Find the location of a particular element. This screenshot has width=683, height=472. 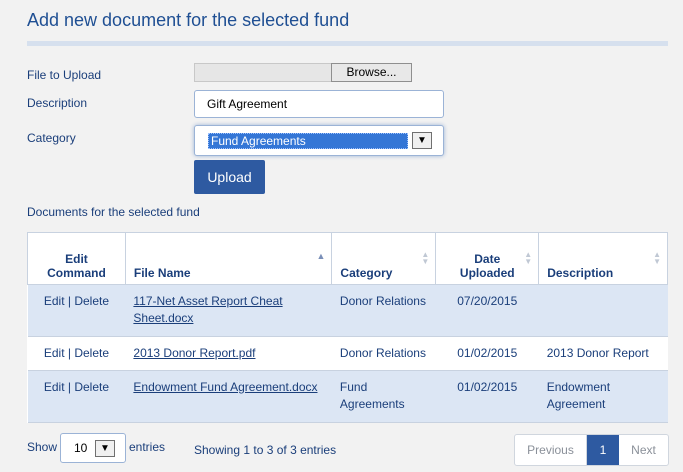

header-edit-line2: Command is located at coordinates (76, 273).